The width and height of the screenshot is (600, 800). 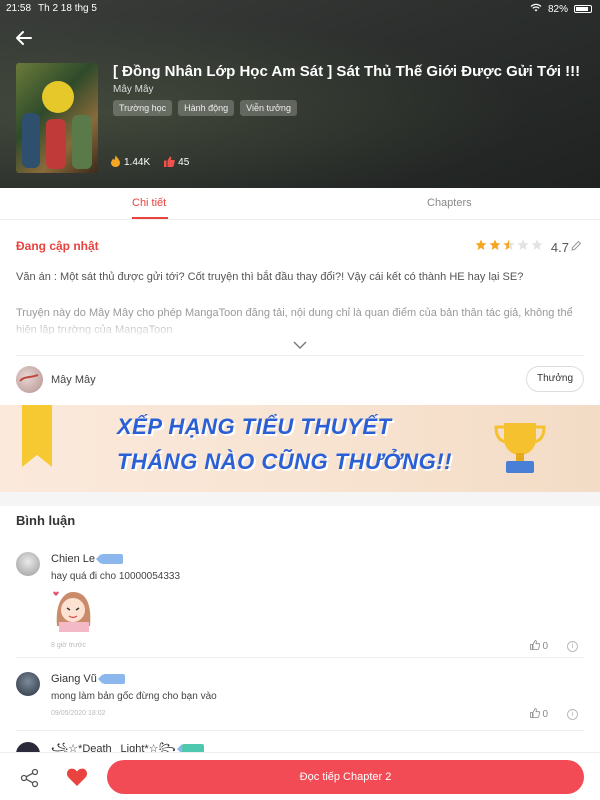 I want to click on star-half-icon, so click(x=509, y=247).